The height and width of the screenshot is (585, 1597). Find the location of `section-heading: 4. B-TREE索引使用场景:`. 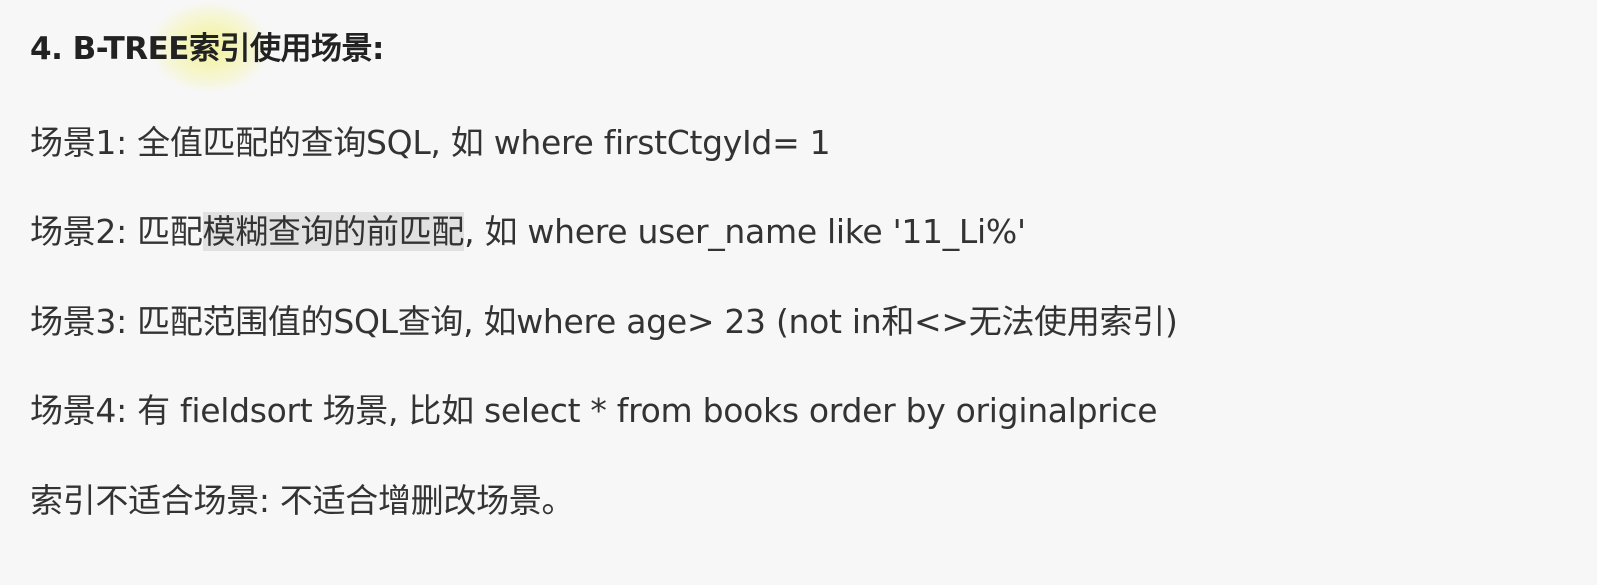

section-heading: 4. B-TREE索引使用场景: is located at coordinates (207, 49).